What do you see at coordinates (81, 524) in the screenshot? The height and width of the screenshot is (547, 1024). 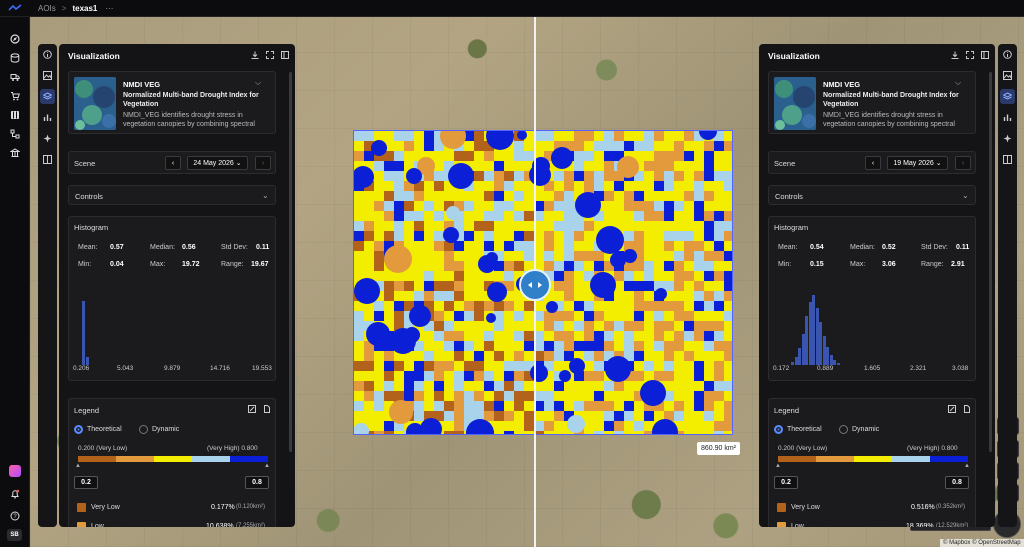 I see `legend-swatch` at bounding box center [81, 524].